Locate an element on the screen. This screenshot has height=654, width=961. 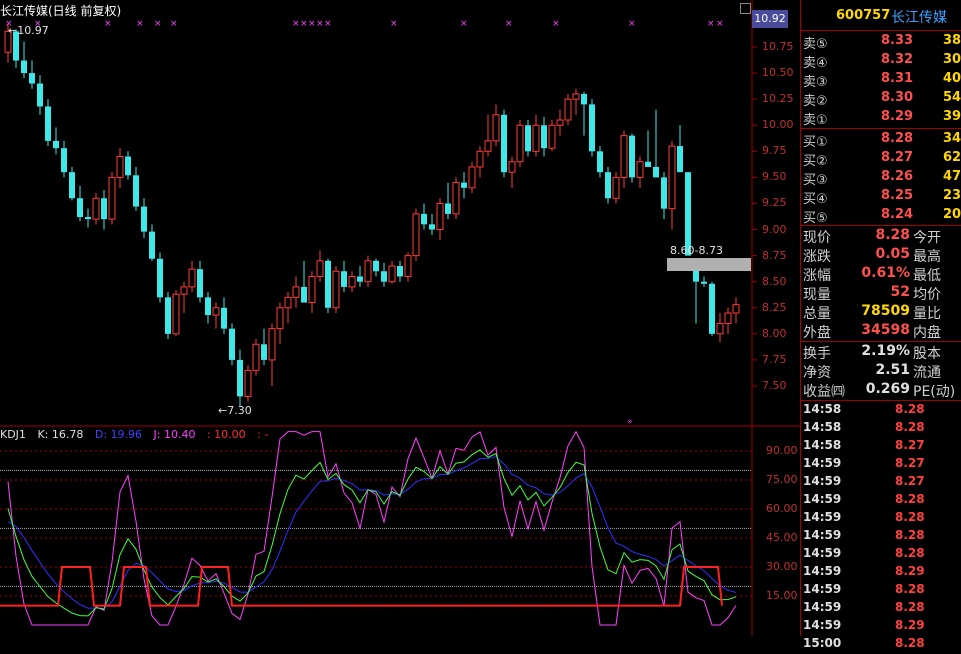
stat-label-2: 最高 is located at coordinates (927, 257).